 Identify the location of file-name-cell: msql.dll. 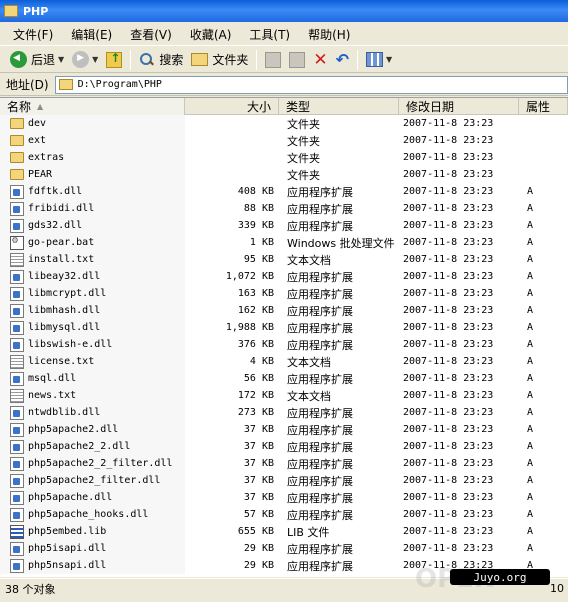
(92, 378).